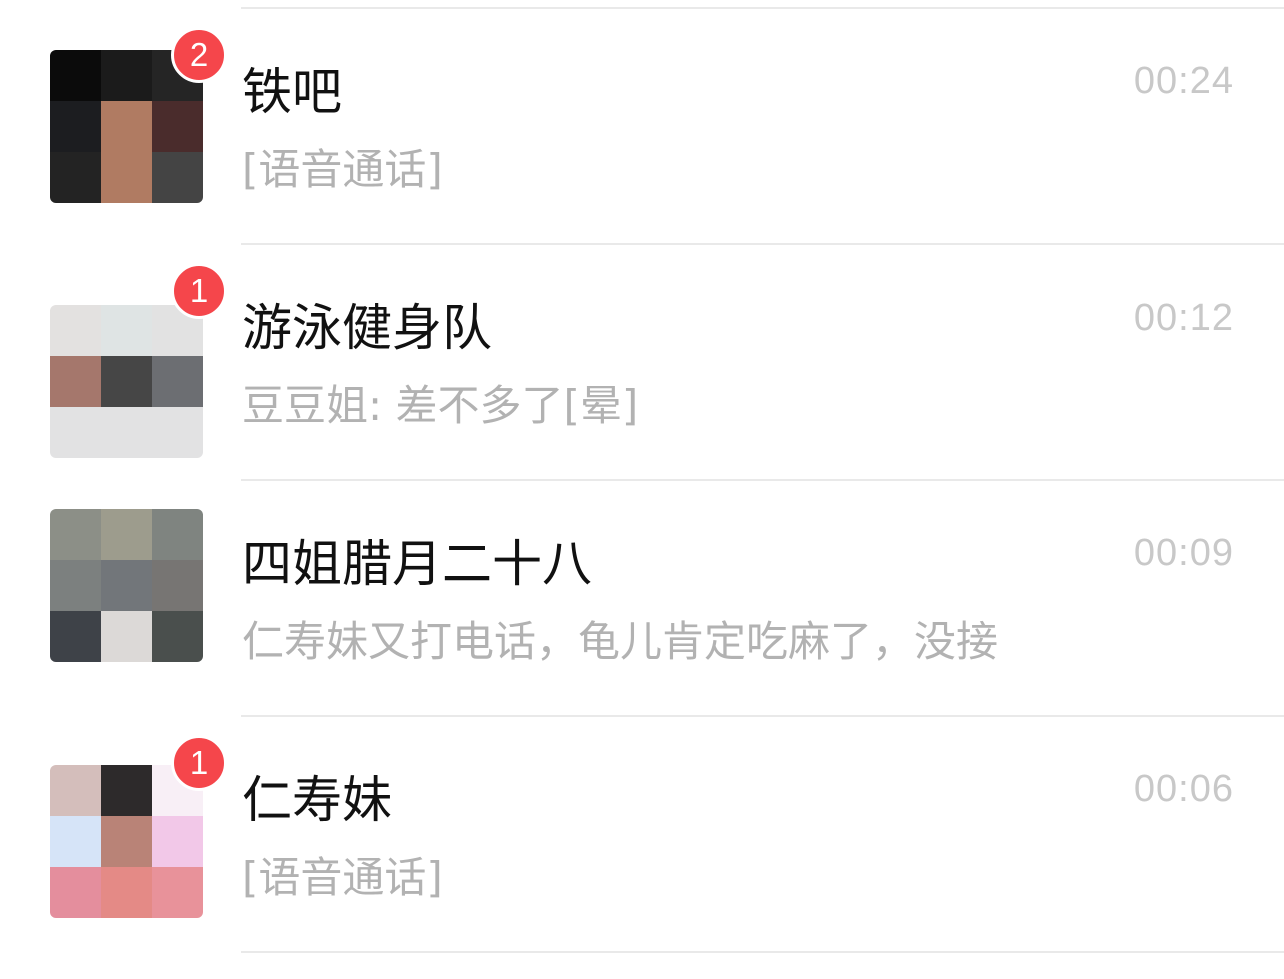 This screenshot has height=979, width=1284. I want to click on chat-time: 00:09, so click(1183, 553).